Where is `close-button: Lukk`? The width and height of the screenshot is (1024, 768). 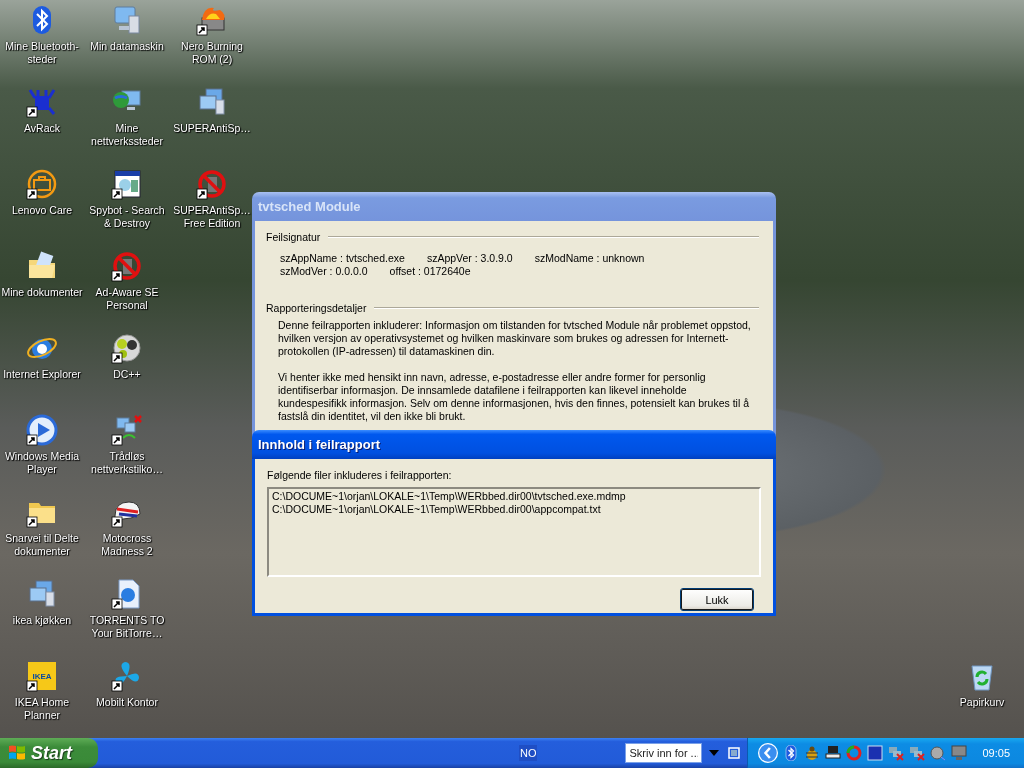
close-button: Lukk is located at coordinates (717, 599).